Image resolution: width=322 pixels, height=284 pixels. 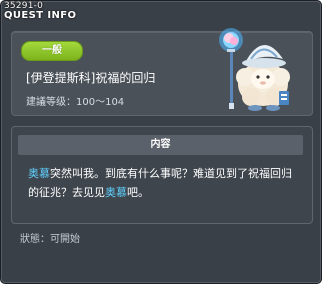 What do you see at coordinates (40, 15) in the screenshot?
I see `window-title: QUEST INFO` at bounding box center [40, 15].